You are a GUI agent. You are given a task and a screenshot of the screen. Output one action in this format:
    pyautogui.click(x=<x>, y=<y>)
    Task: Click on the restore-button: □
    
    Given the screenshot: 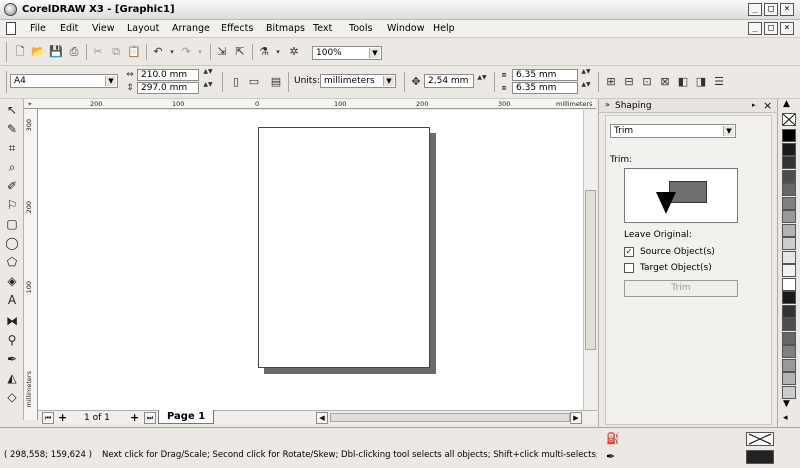 What is the action you would take?
    pyautogui.click(x=771, y=9)
    